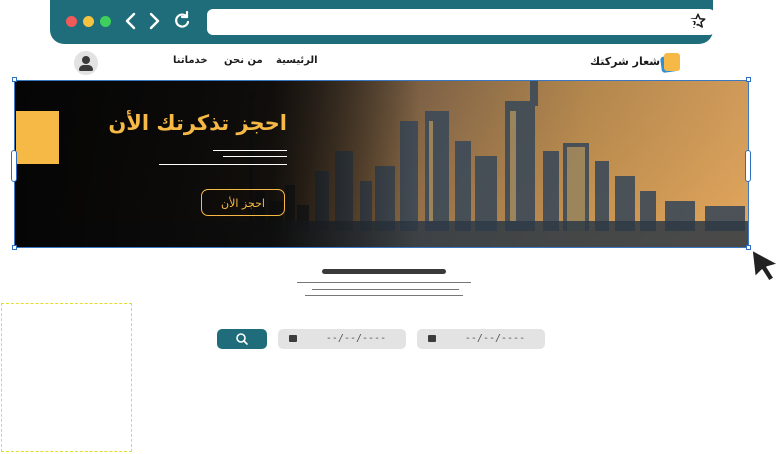 The image size is (782, 454). Describe the element at coordinates (495, 338) in the screenshot. I see `date-to-value: --/--/----` at that location.